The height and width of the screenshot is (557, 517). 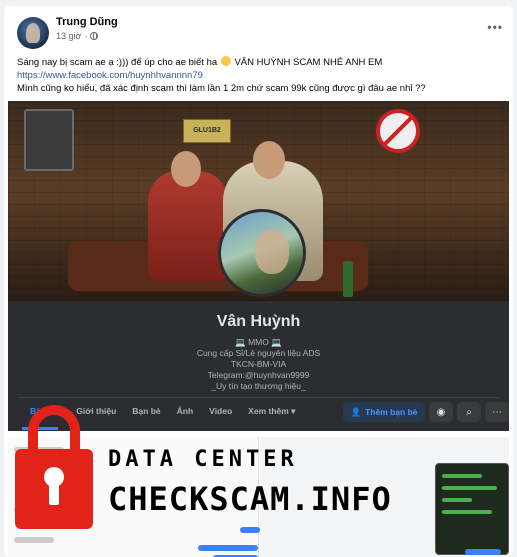 I want to click on more-horizontal-icon: •••, so click(x=495, y=27).